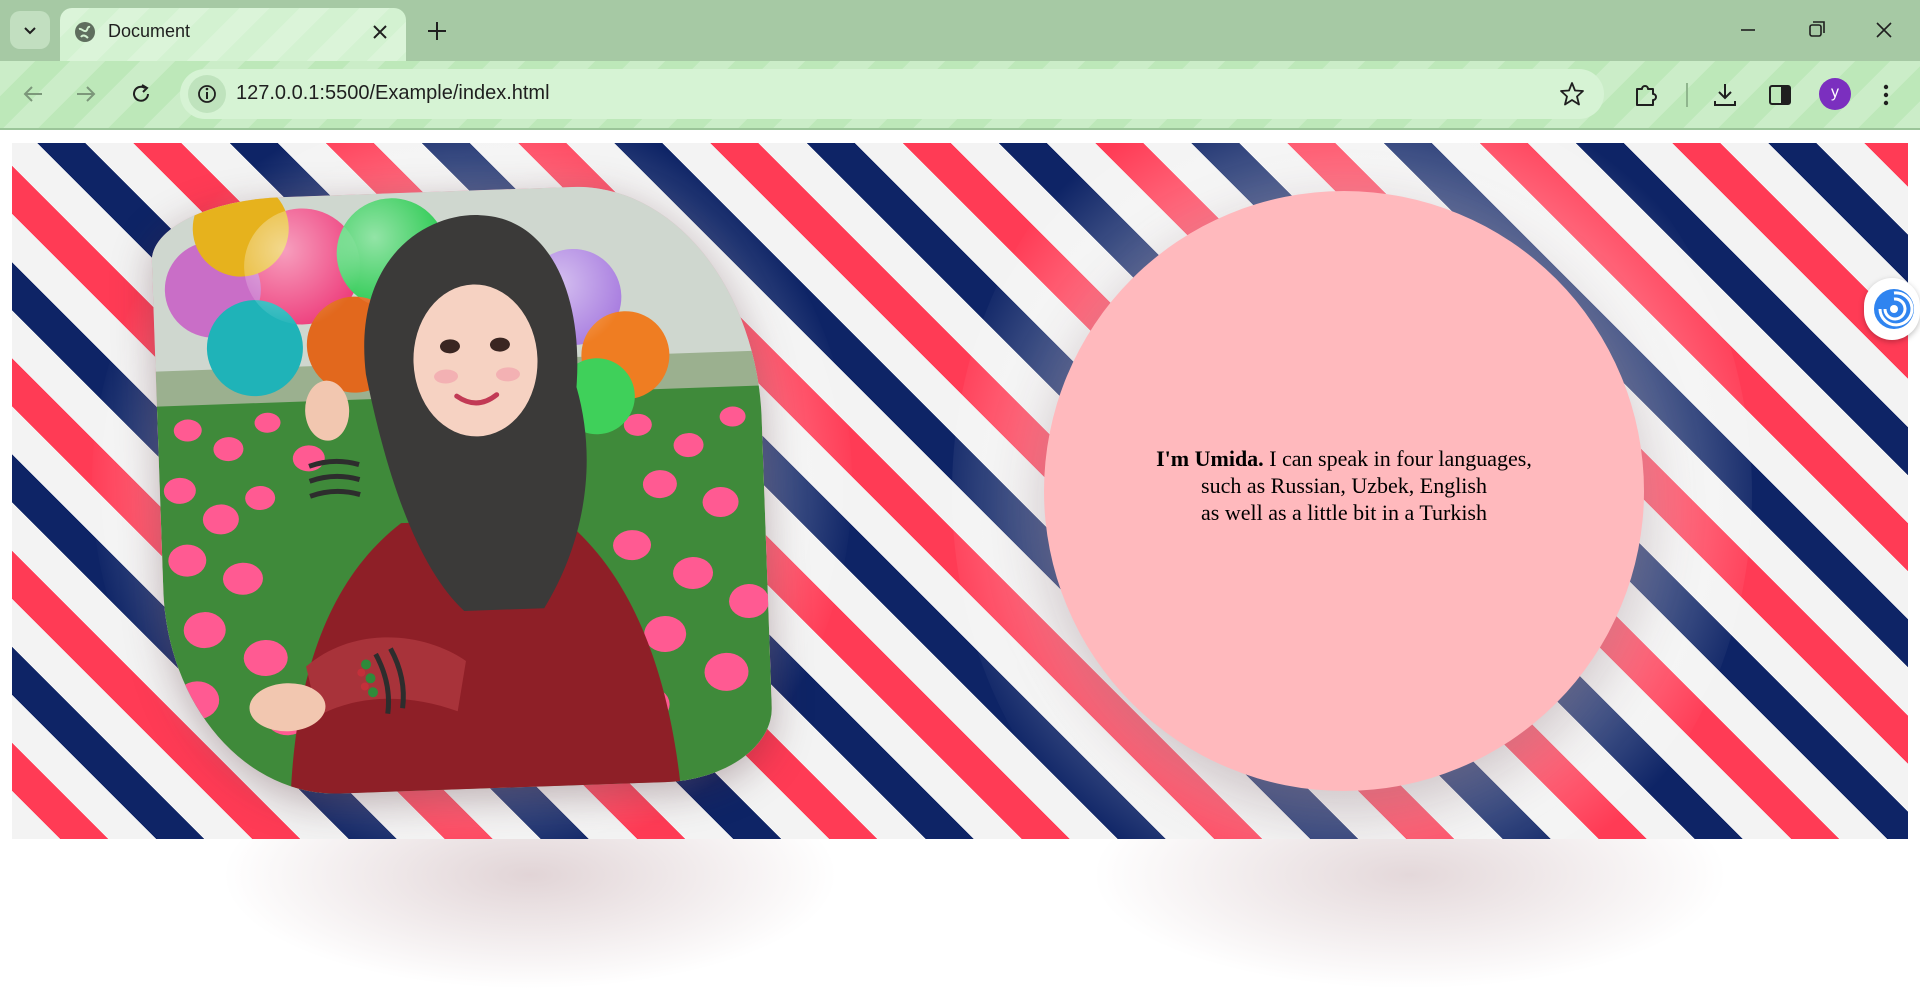 The width and height of the screenshot is (1920, 1008). What do you see at coordinates (233, 34) in the screenshot?
I see `tab-document: Document` at bounding box center [233, 34].